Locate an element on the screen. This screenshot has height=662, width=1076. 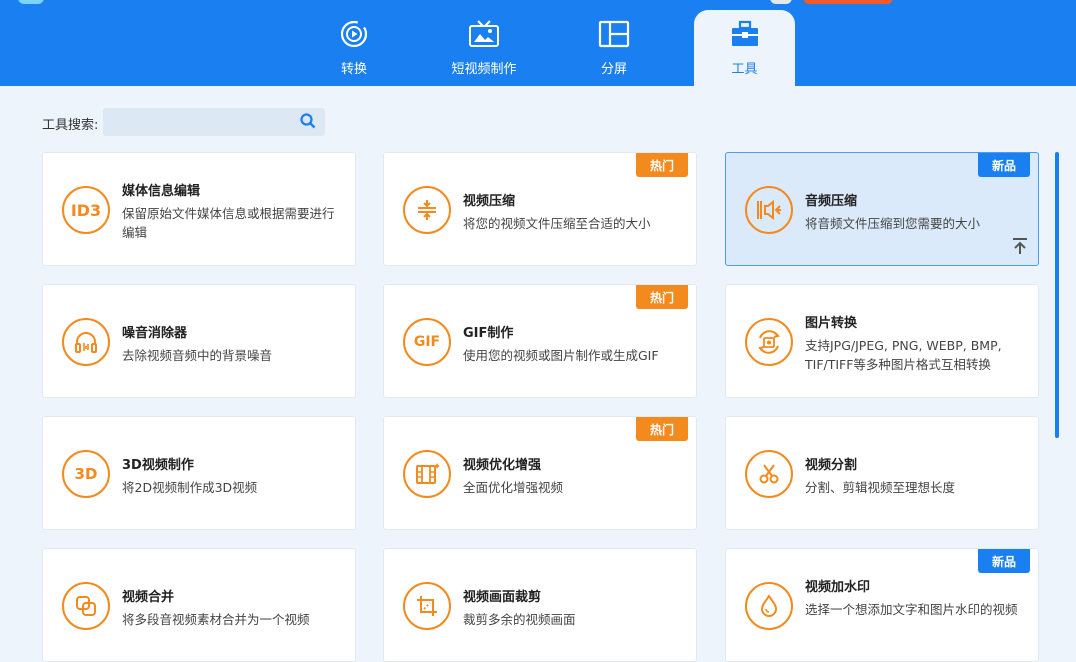
id3-icon: ID3 is located at coordinates (86, 210).